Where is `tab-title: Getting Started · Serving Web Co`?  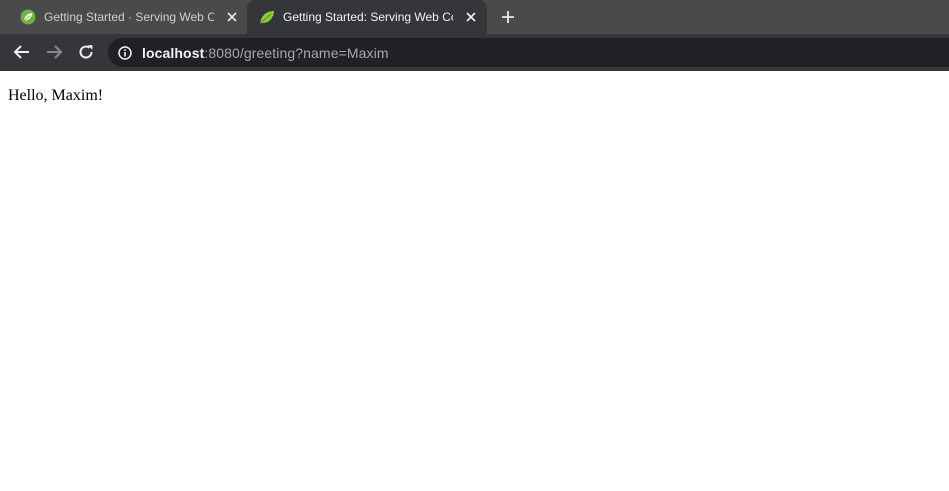
tab-title: Getting Started · Serving Web Co is located at coordinates (129, 17).